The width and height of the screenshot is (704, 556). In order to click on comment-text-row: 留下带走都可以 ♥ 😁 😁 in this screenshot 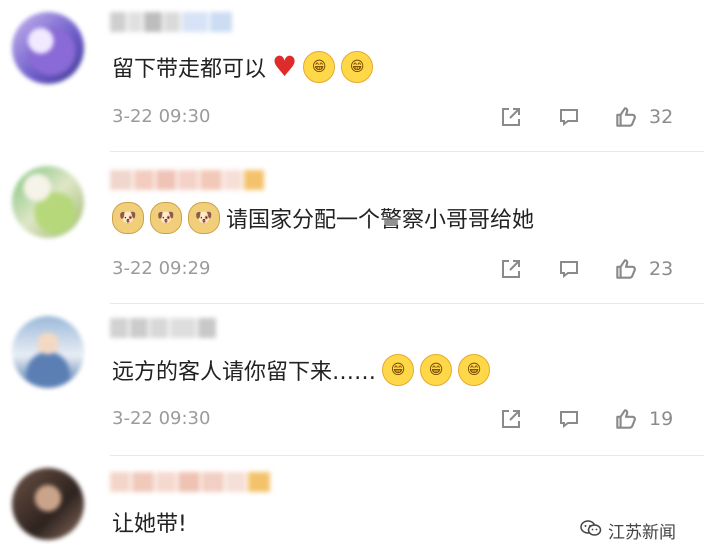, I will do `click(243, 66)`.